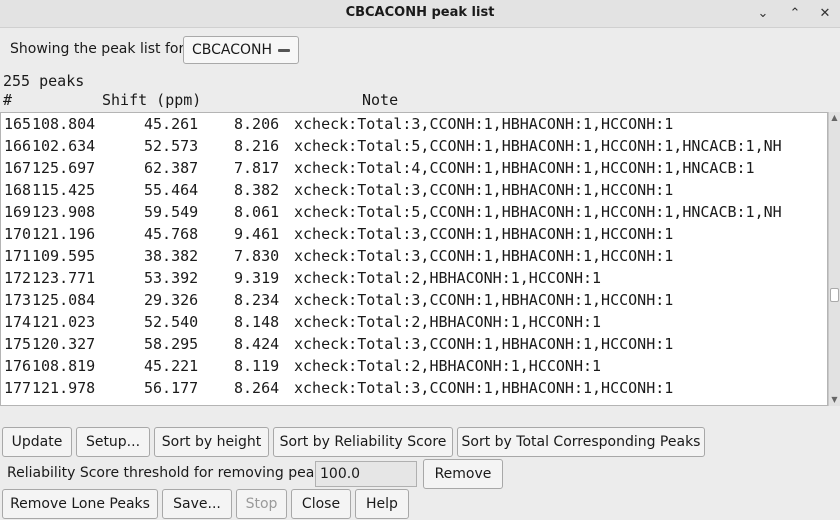 The height and width of the screenshot is (520, 840). What do you see at coordinates (171, 146) in the screenshot?
I see `cell-s2: 52.573` at bounding box center [171, 146].